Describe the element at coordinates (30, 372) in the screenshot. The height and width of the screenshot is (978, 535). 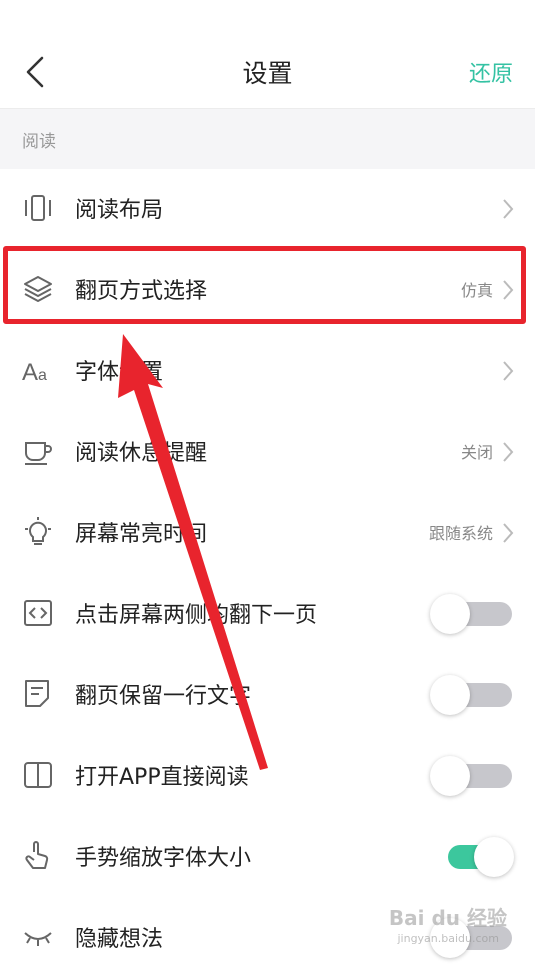
I see `svg-text: A` at that location.